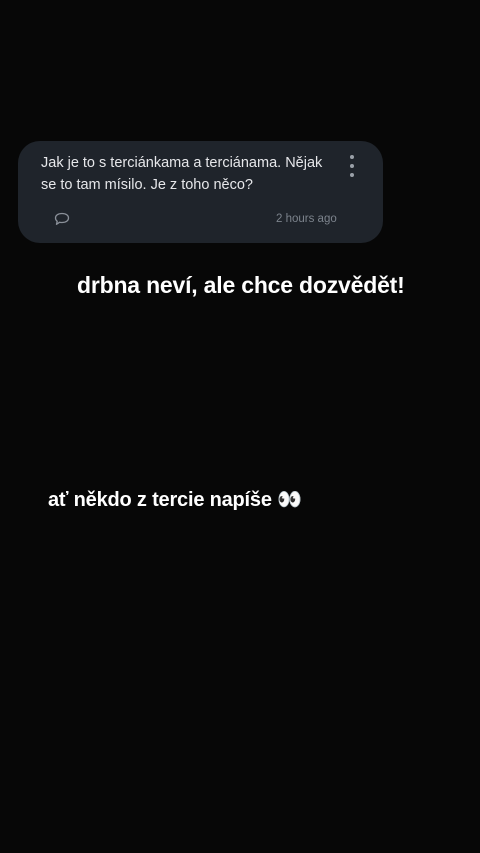  Describe the element at coordinates (352, 166) in the screenshot. I see `more-vertical-icon` at that location.